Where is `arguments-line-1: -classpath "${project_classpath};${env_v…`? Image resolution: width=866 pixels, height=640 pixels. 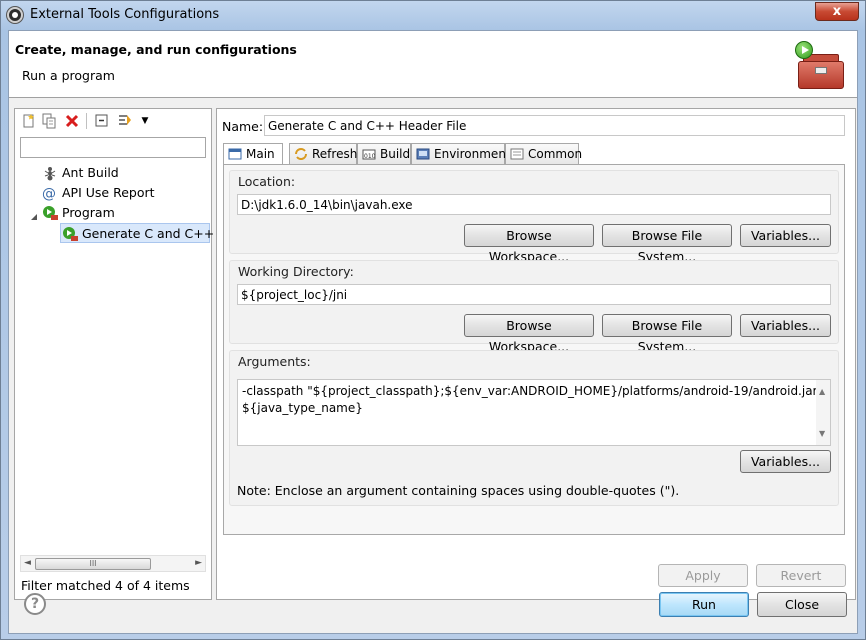
arguments-line-1: -classpath "${project_classpath};${env_v… is located at coordinates (533, 391).